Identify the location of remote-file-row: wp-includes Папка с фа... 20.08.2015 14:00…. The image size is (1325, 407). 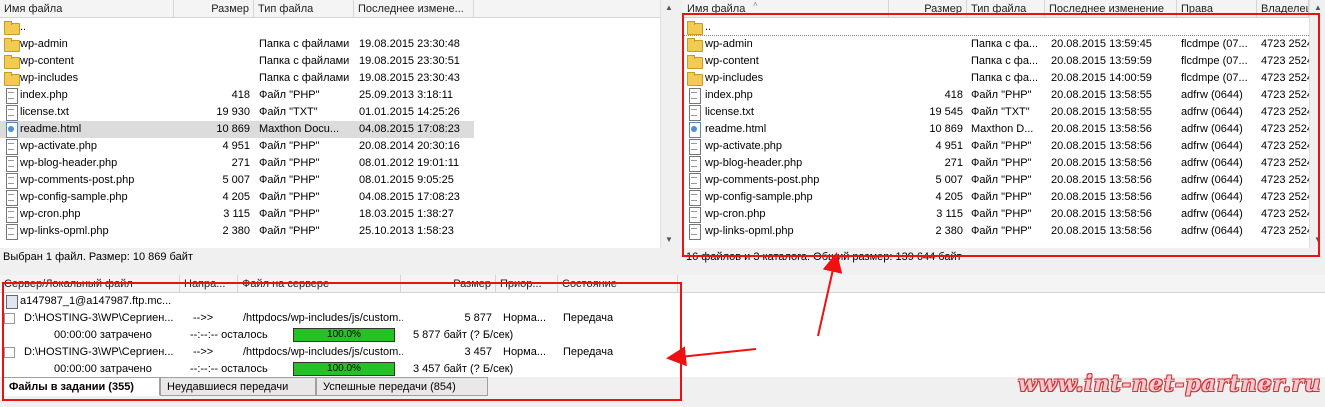
(996, 78).